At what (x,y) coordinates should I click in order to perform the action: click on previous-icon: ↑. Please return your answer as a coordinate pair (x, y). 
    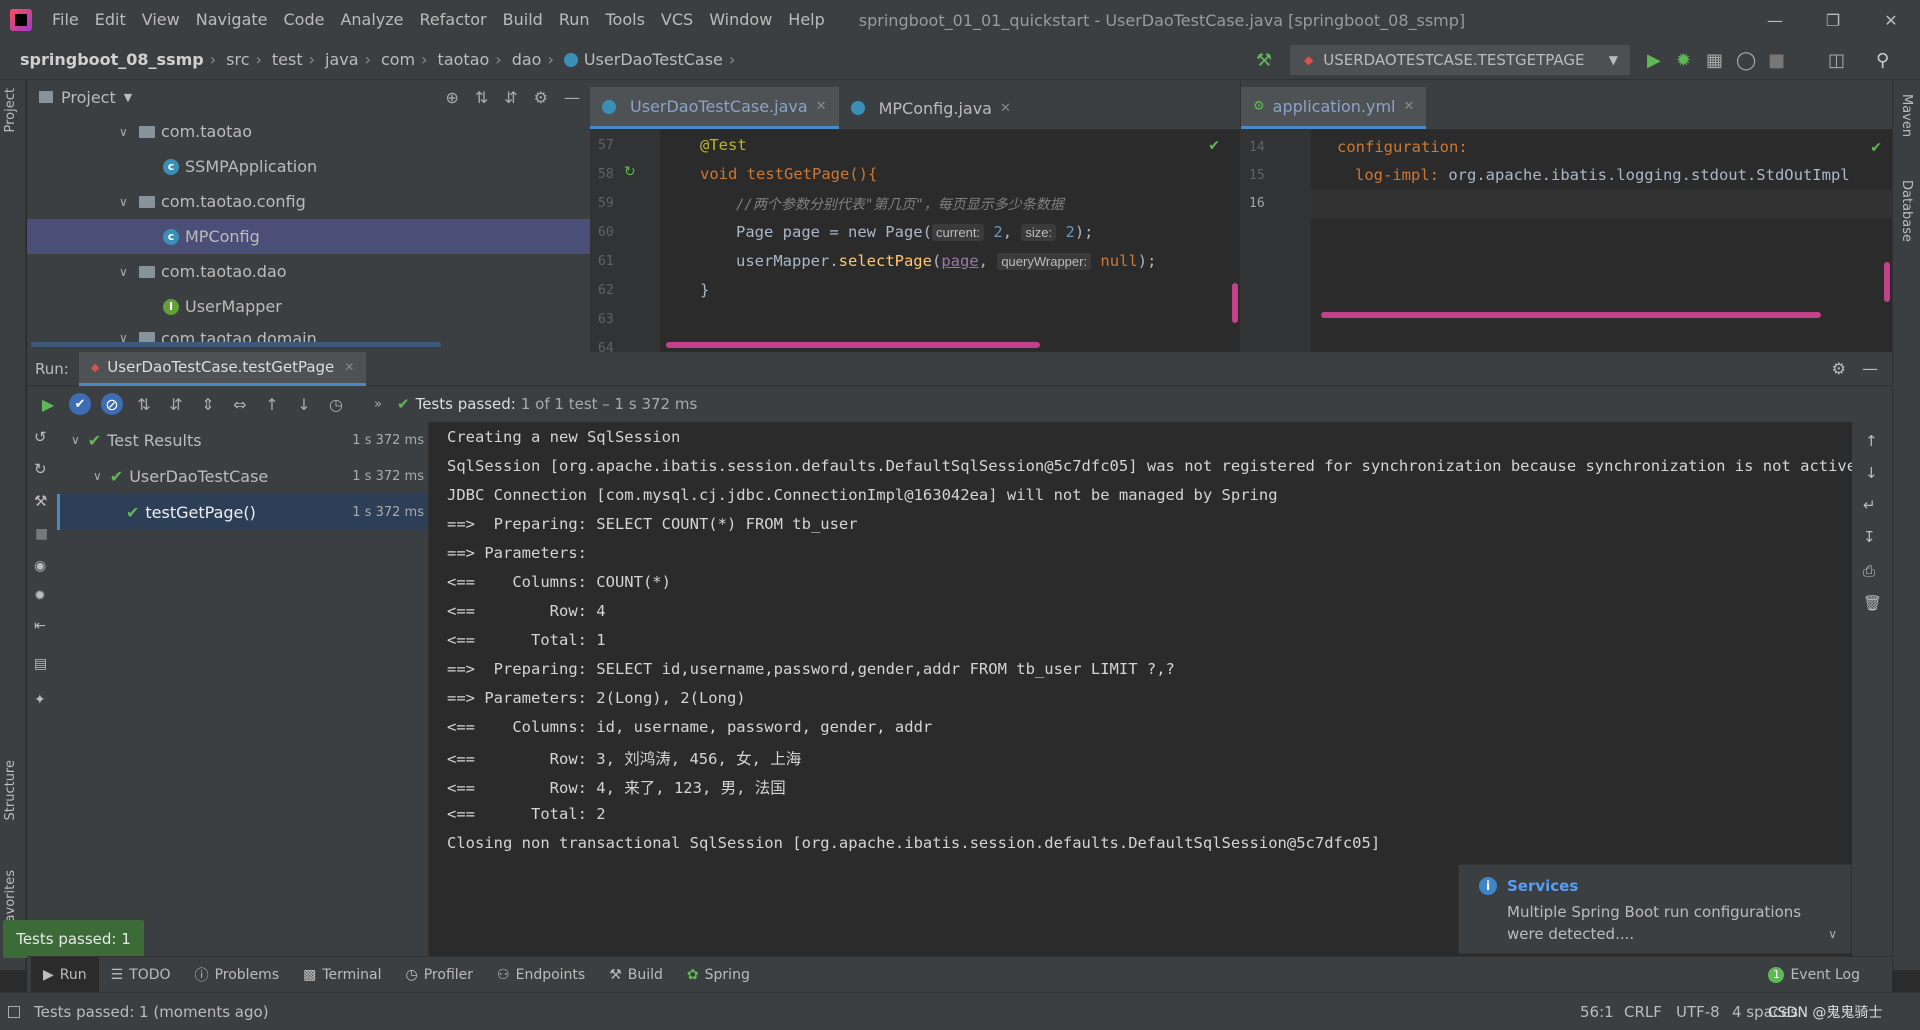
    Looking at the image, I should click on (272, 404).